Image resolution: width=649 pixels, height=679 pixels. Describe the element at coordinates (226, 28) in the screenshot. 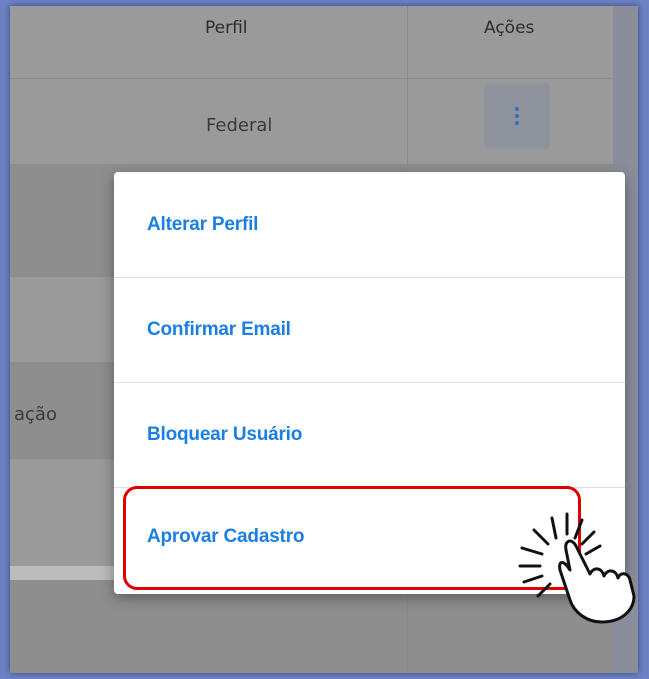

I see `column-header-perfil: Perfil` at that location.